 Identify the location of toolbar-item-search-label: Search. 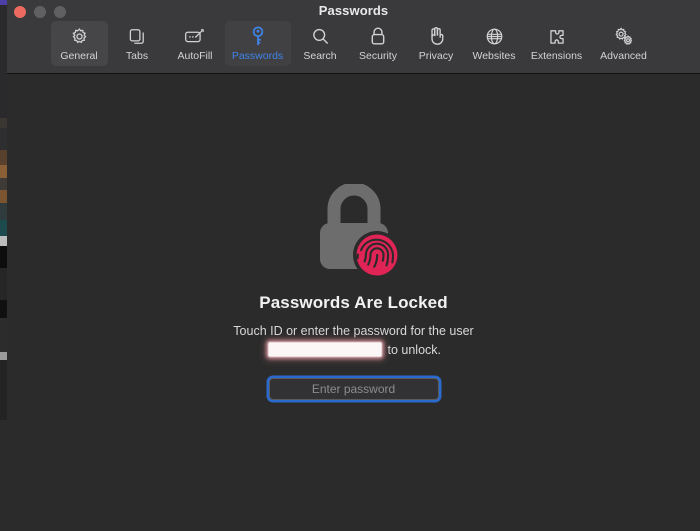
(320, 56).